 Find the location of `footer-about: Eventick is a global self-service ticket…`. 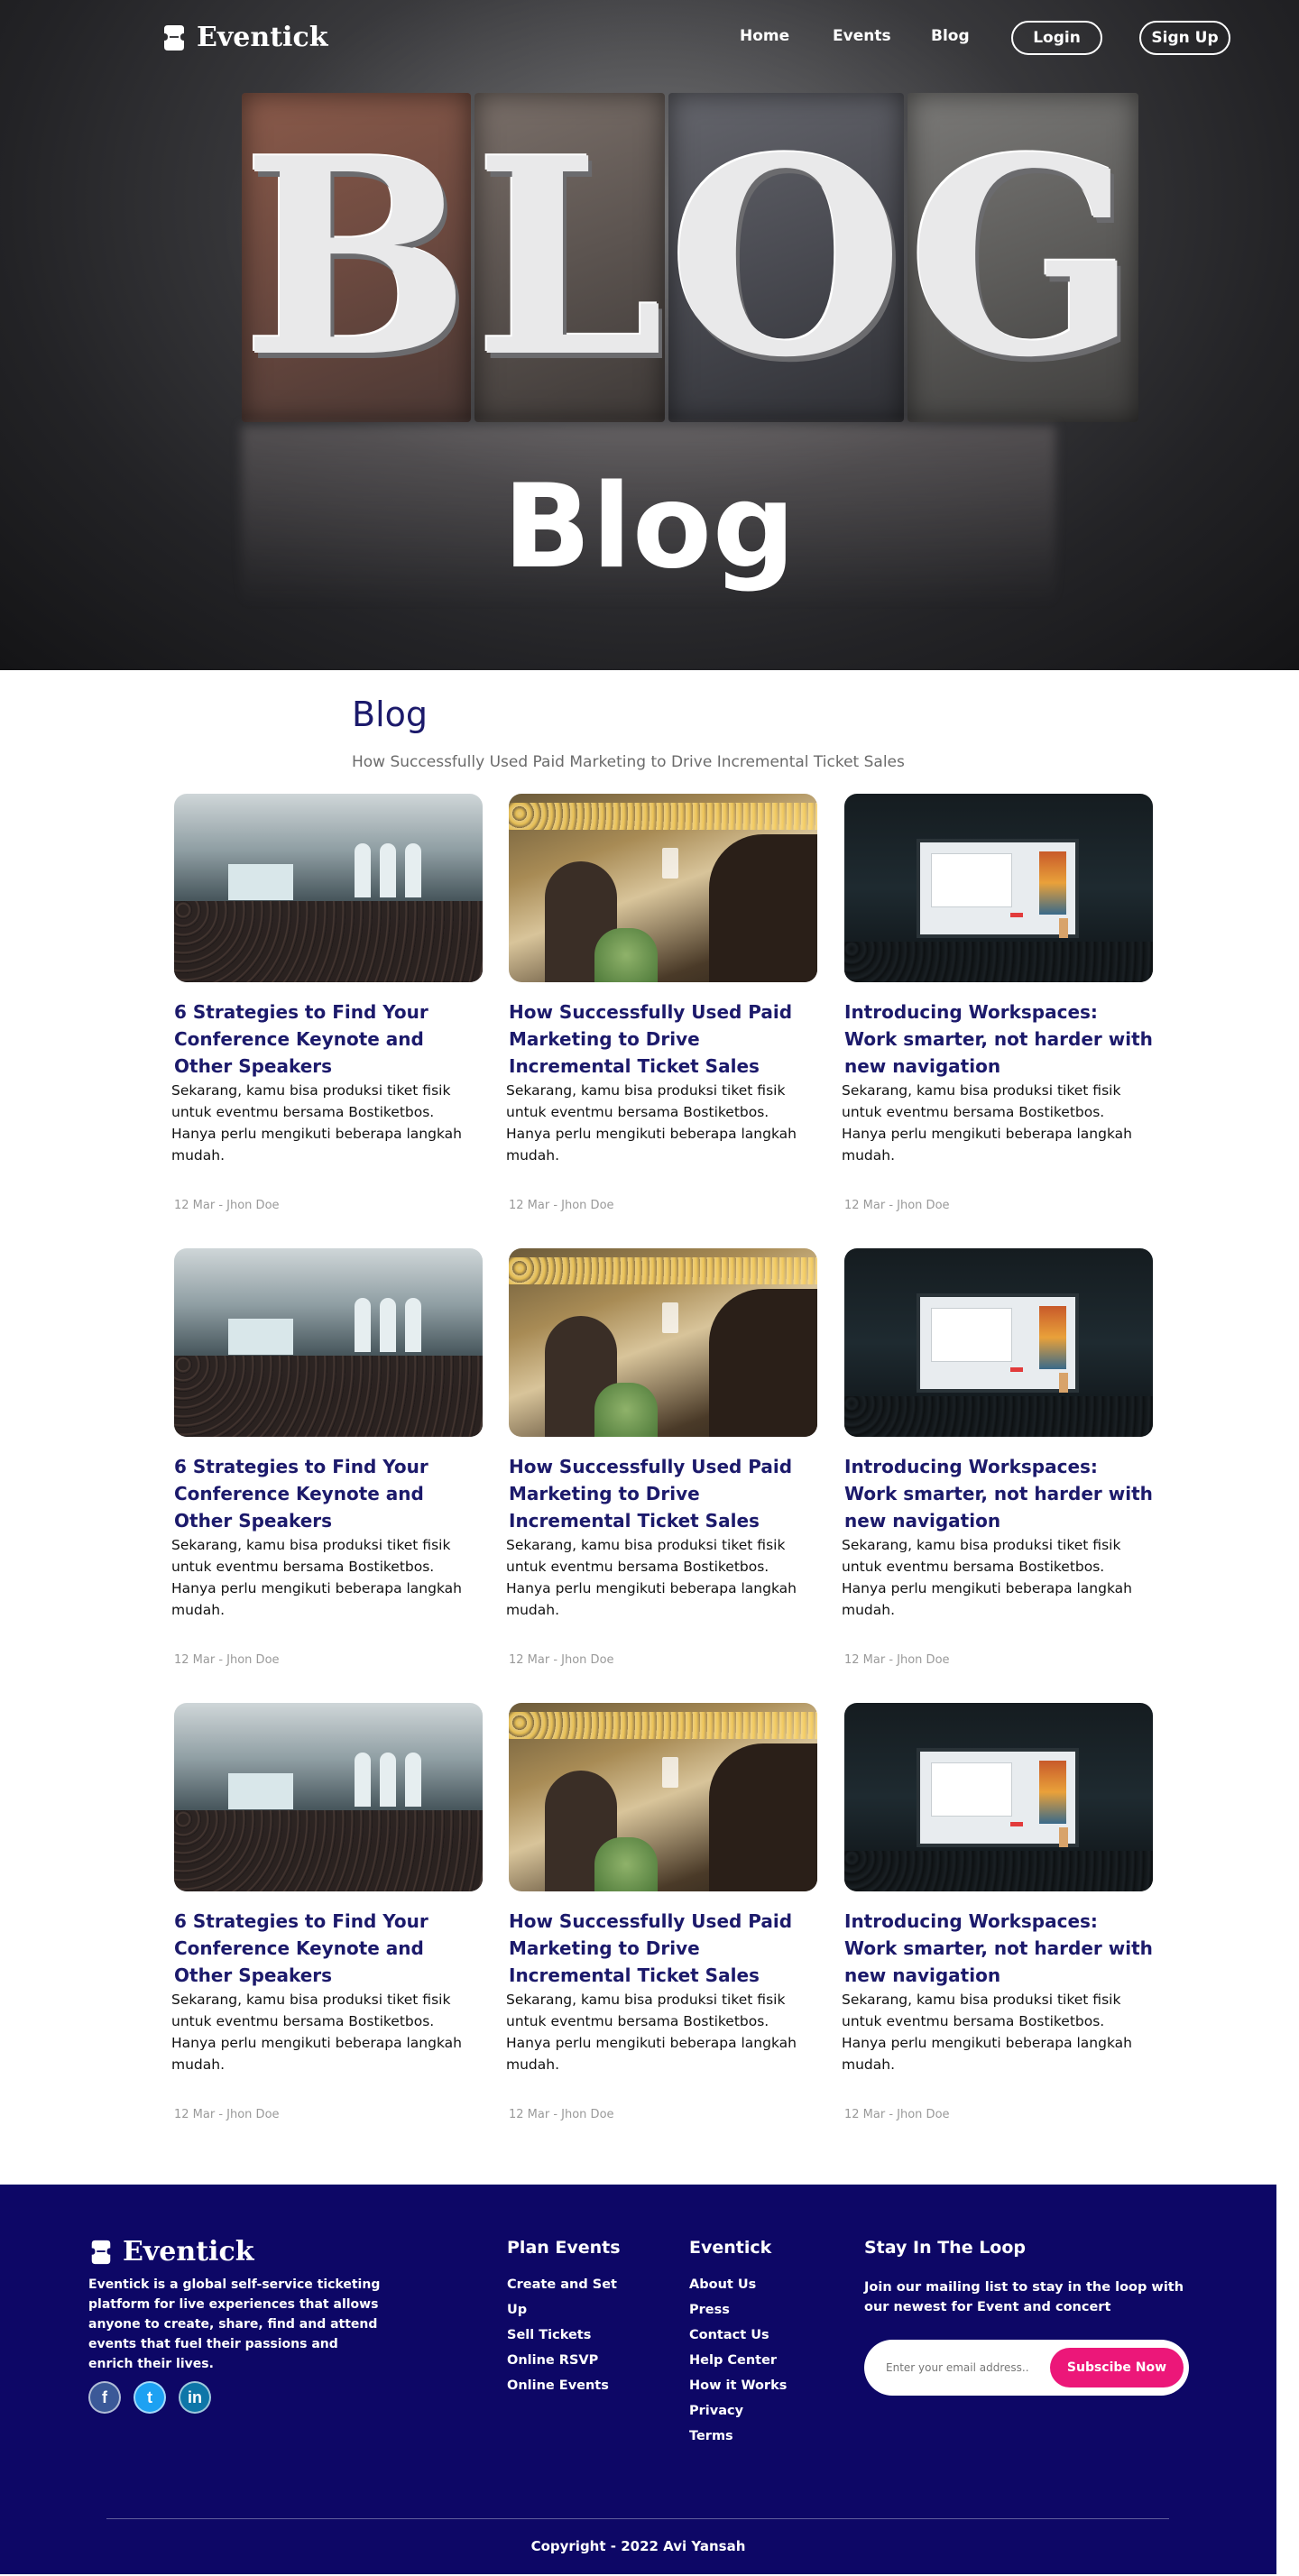

footer-about: Eventick is a global self-service ticket… is located at coordinates (234, 2324).